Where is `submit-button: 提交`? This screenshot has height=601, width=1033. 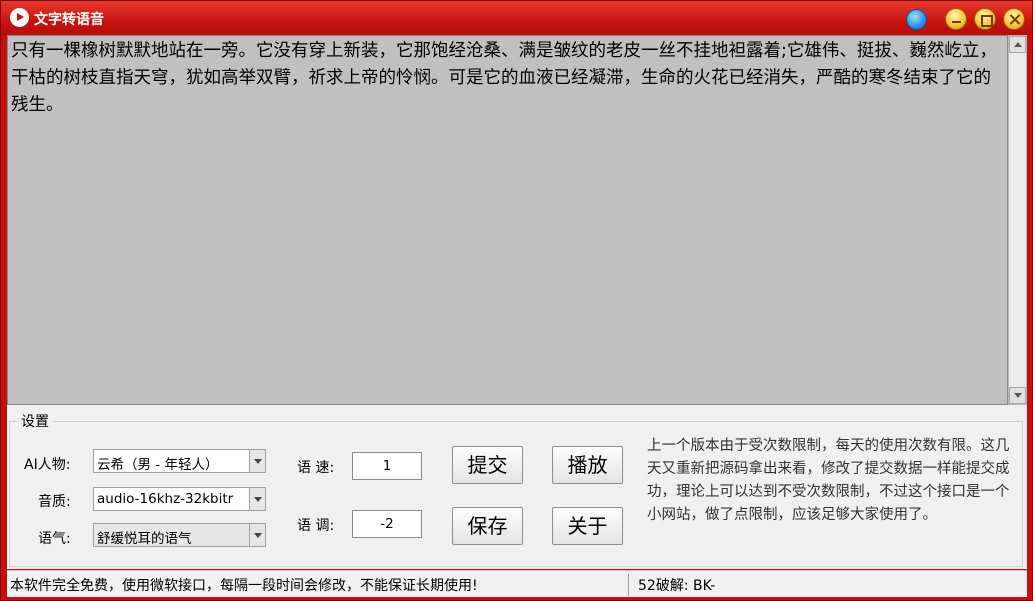
submit-button: 提交 is located at coordinates (487, 465).